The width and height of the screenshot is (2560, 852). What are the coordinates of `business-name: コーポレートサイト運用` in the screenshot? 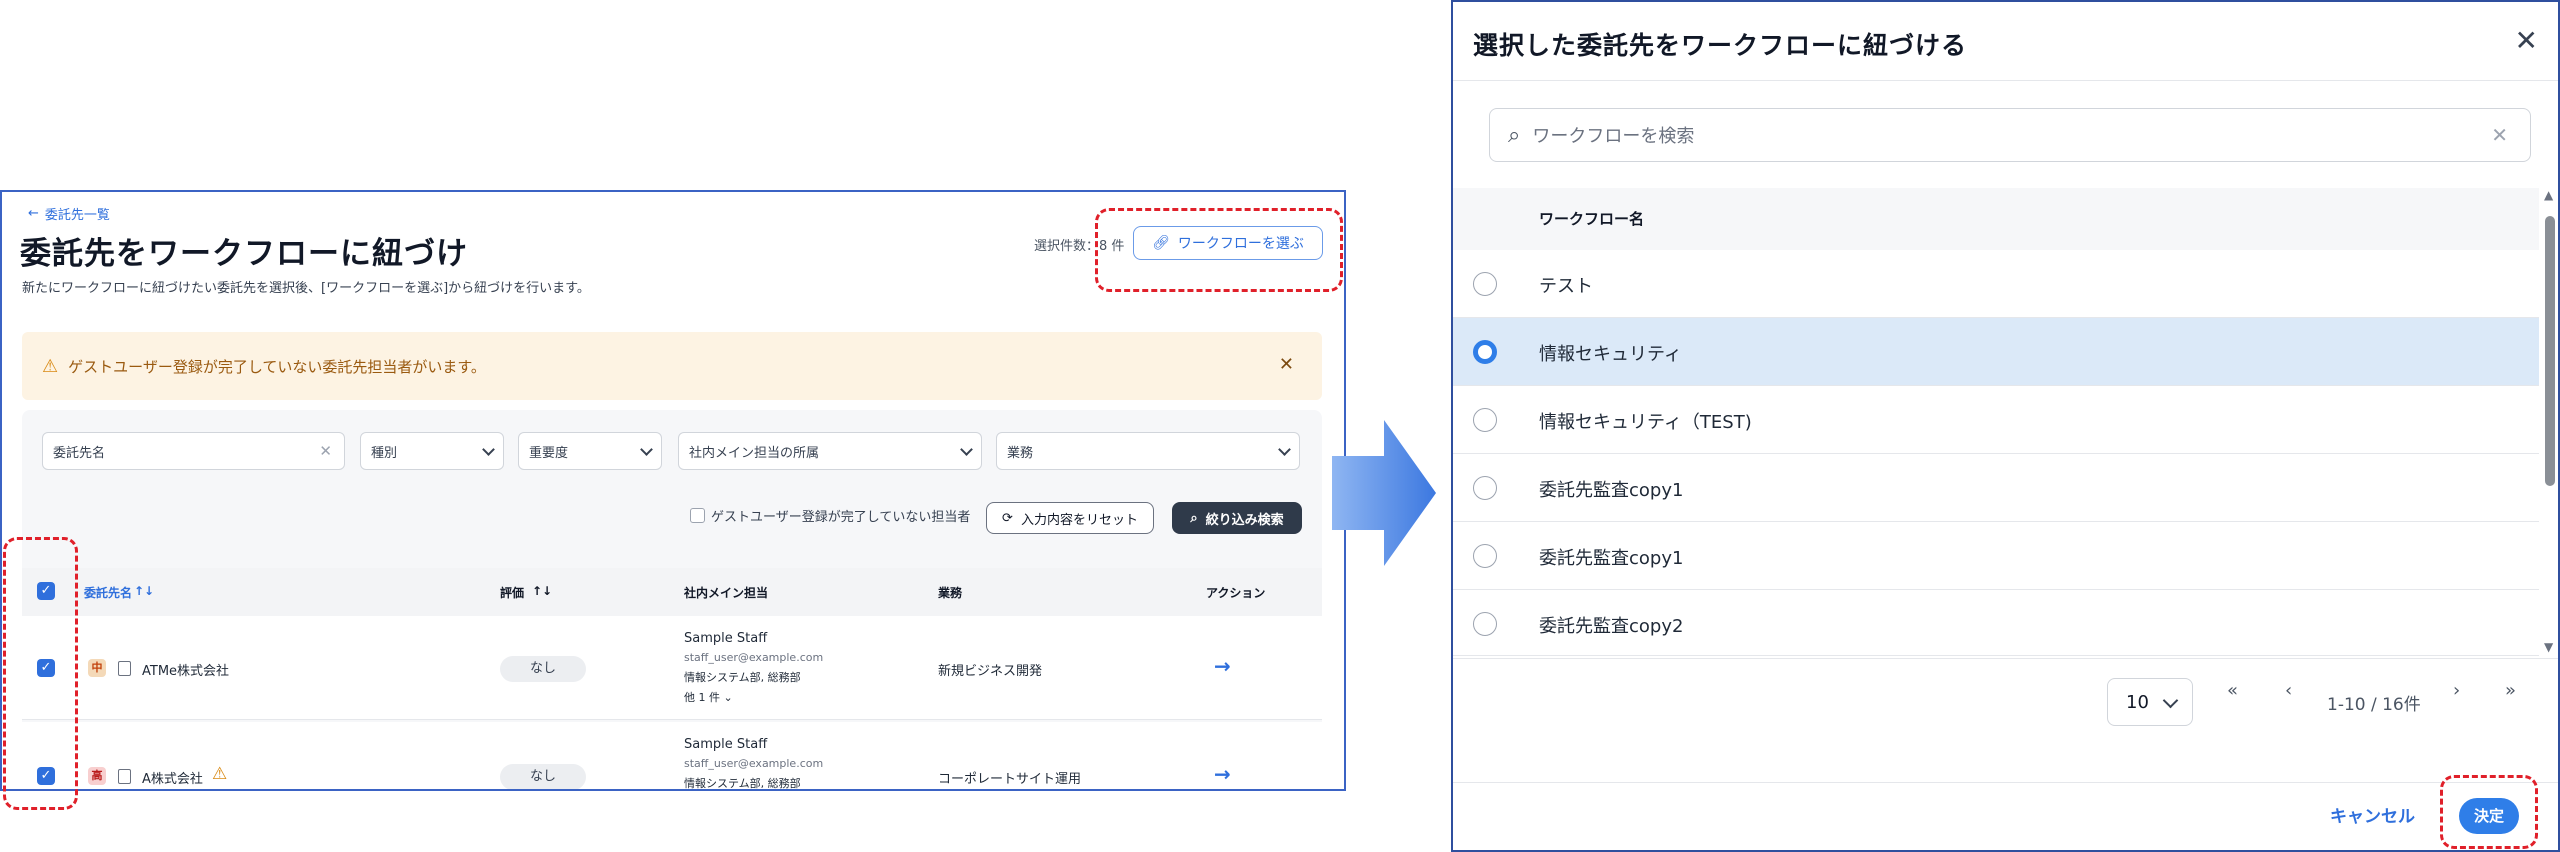 It's located at (1010, 779).